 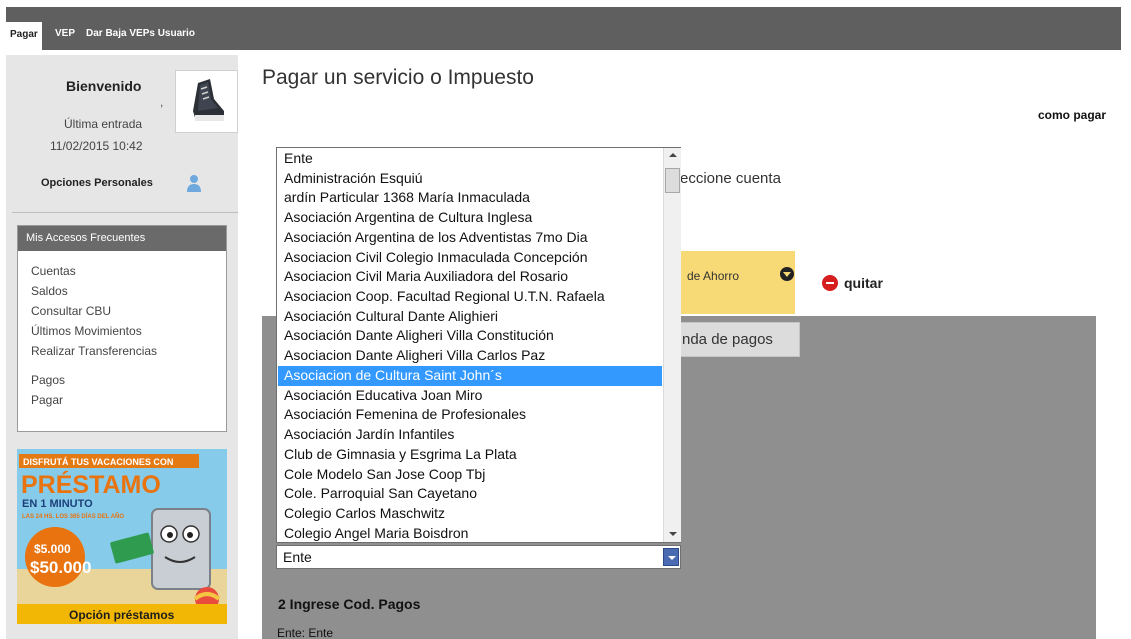 What do you see at coordinates (162, 102) in the screenshot?
I see `user-name: ,` at bounding box center [162, 102].